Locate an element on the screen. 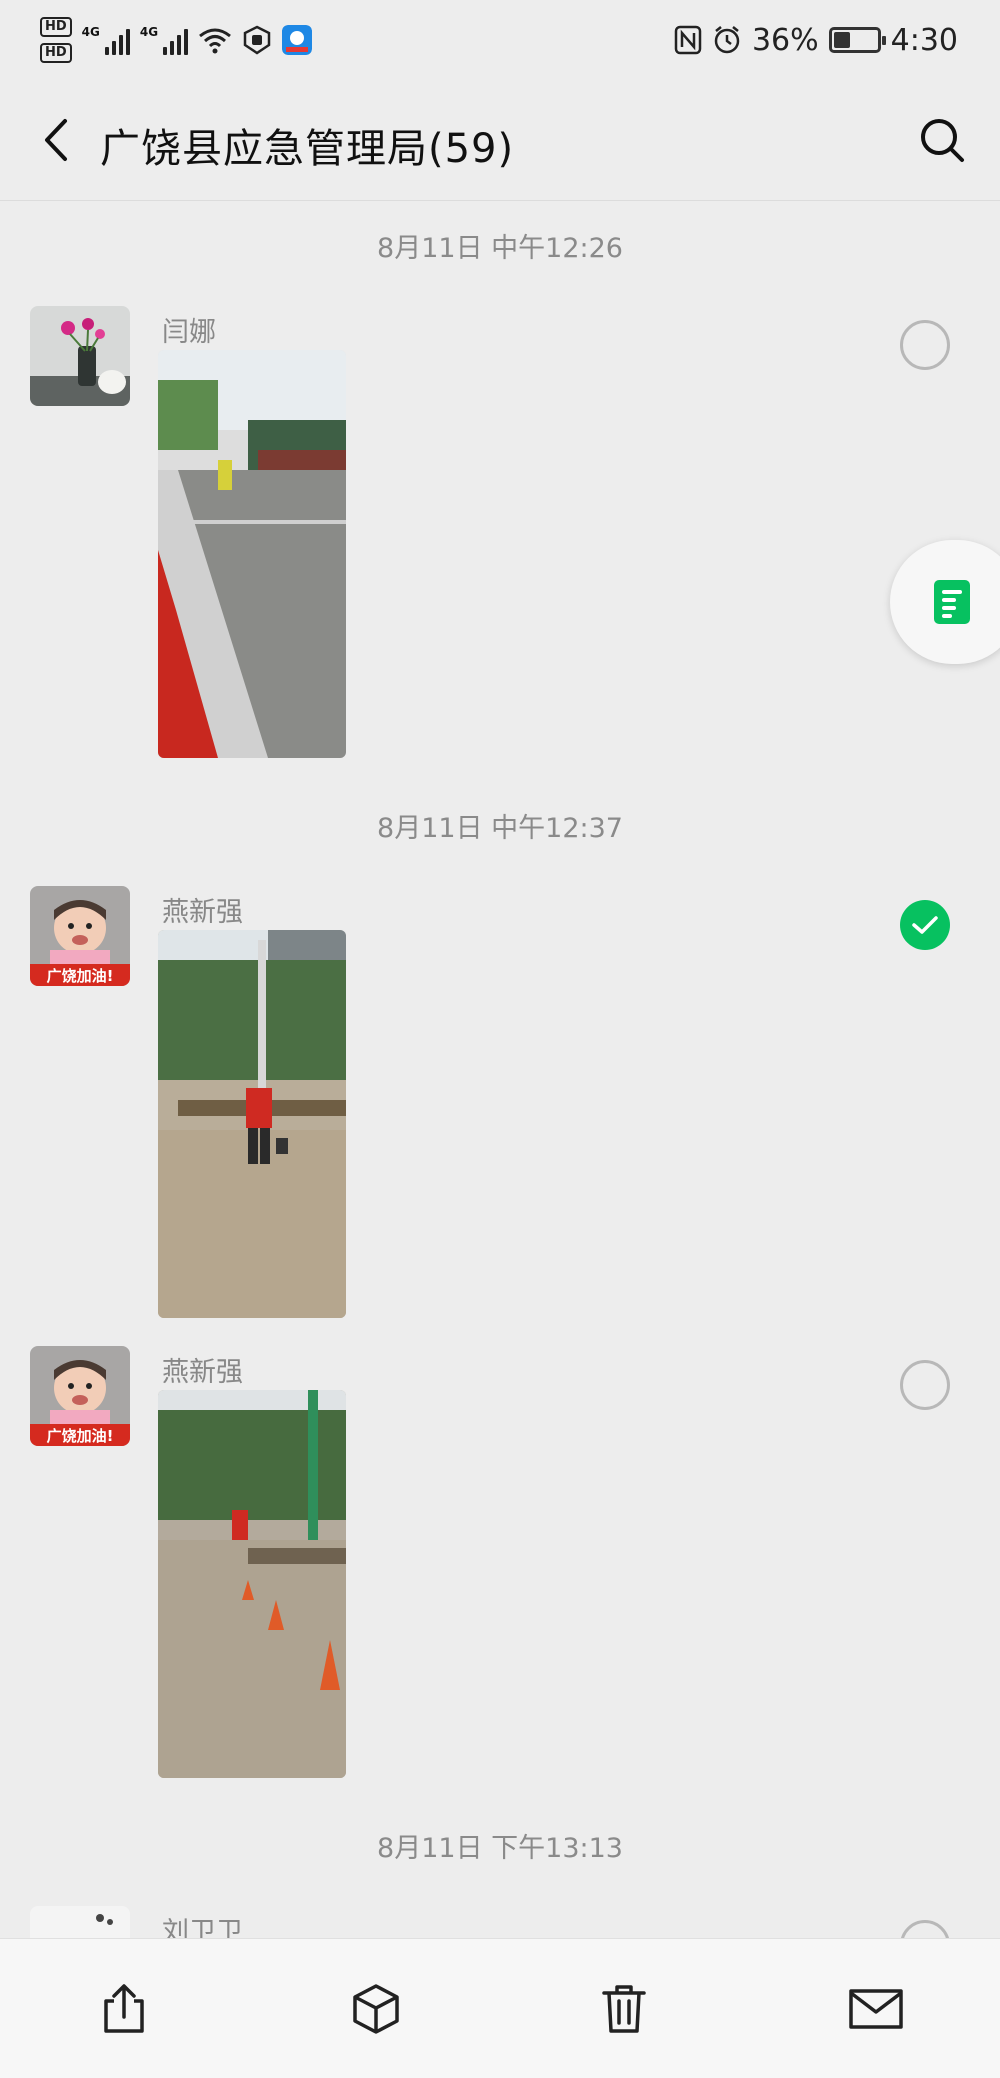  app-notification-icon is located at coordinates (297, 40).